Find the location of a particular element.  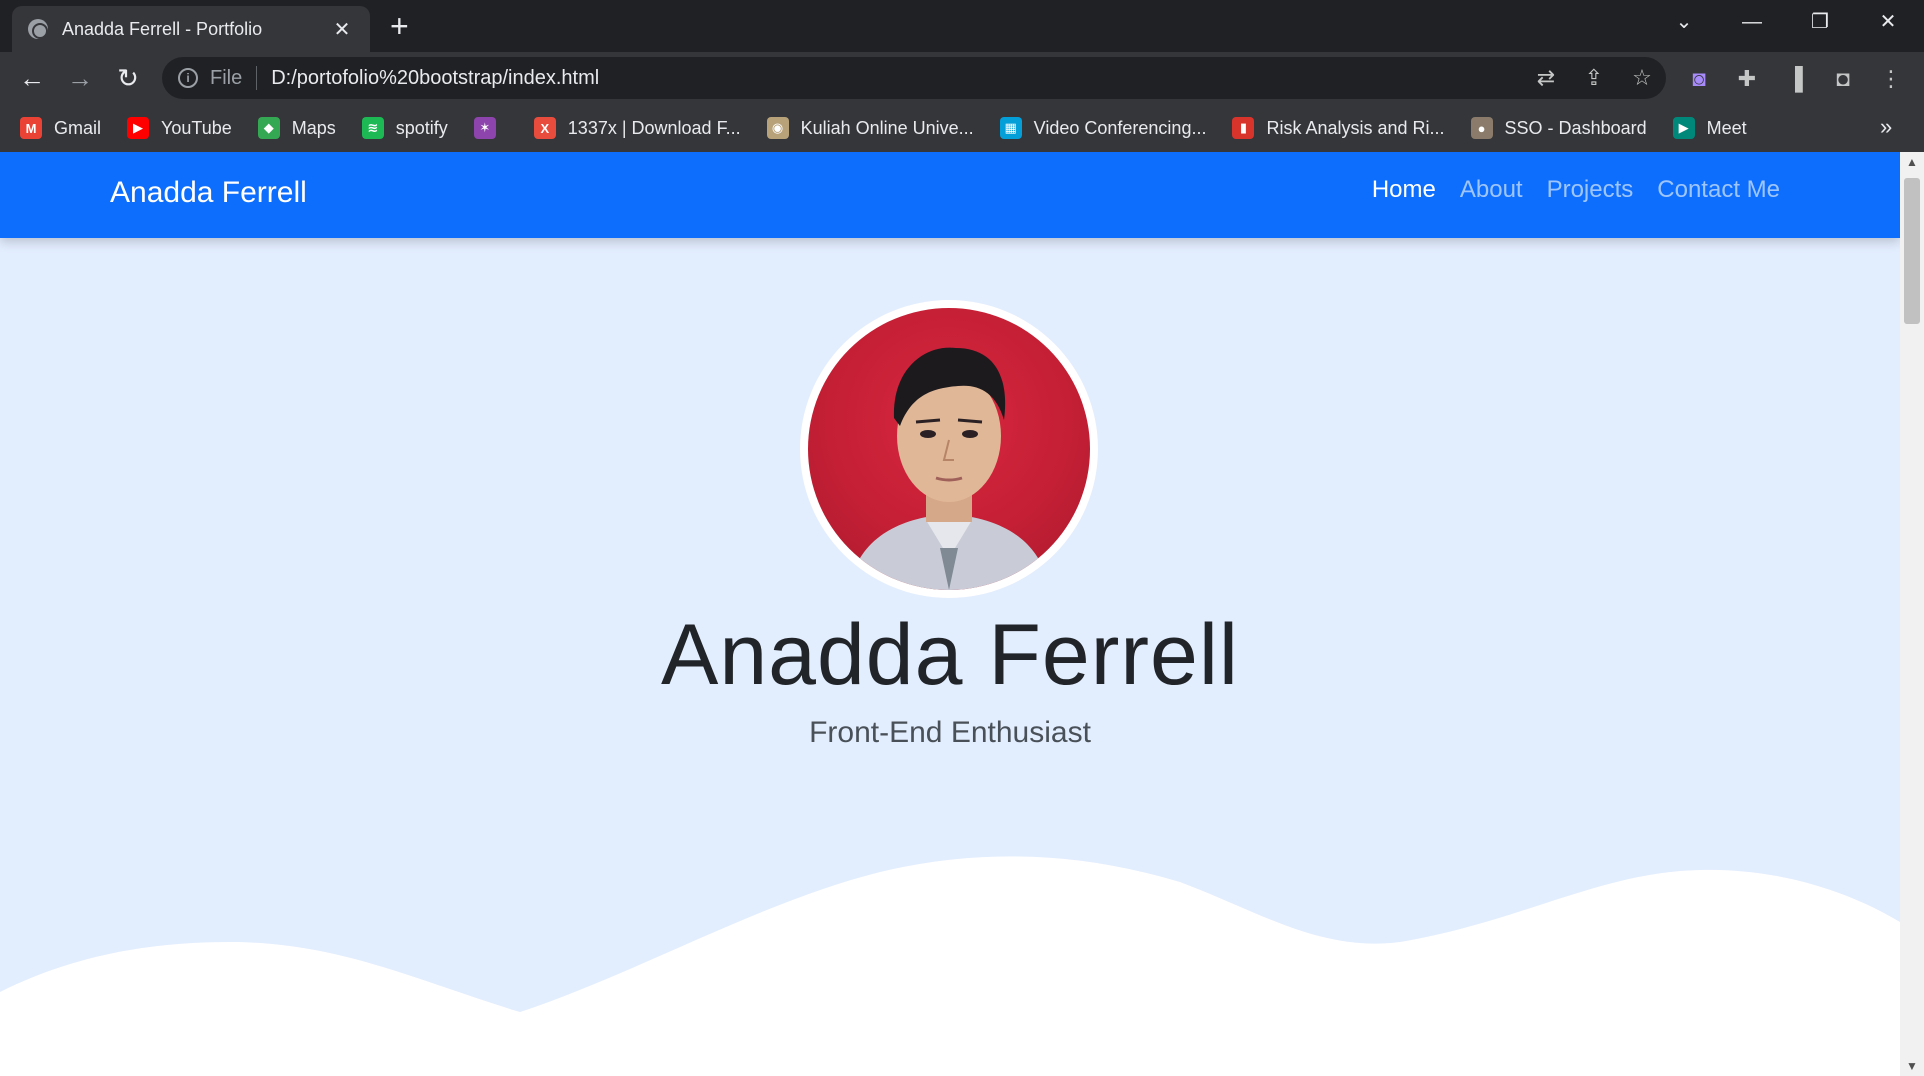

sso-icon: ● is located at coordinates (1481, 128).